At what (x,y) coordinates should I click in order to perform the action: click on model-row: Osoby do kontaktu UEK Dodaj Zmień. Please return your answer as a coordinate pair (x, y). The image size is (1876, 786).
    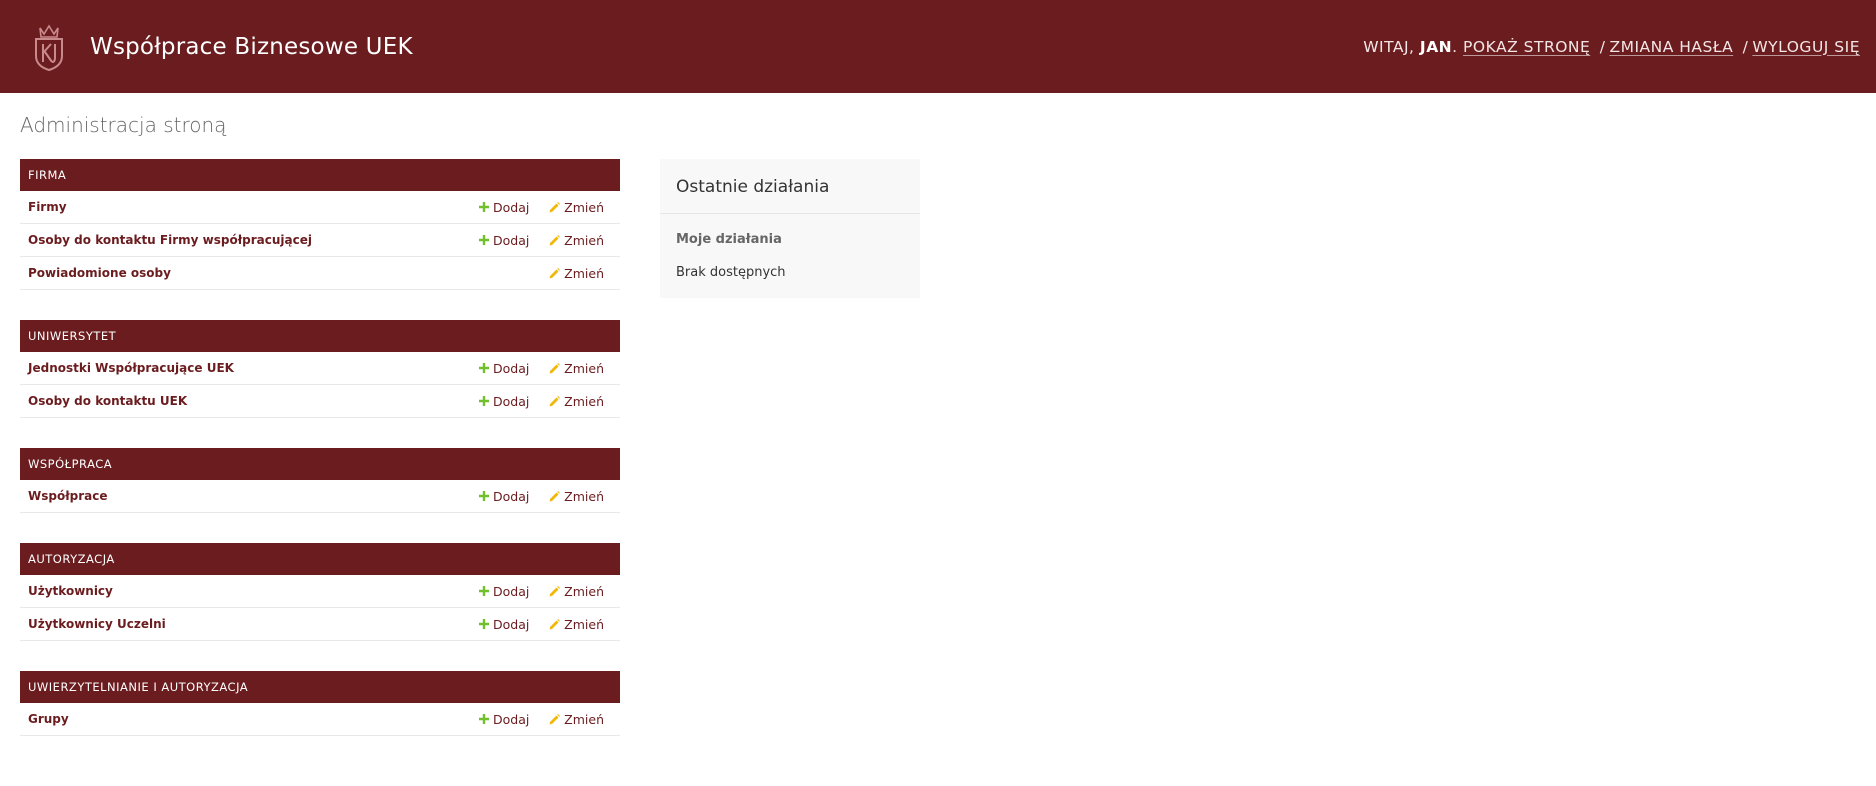
    Looking at the image, I should click on (320, 401).